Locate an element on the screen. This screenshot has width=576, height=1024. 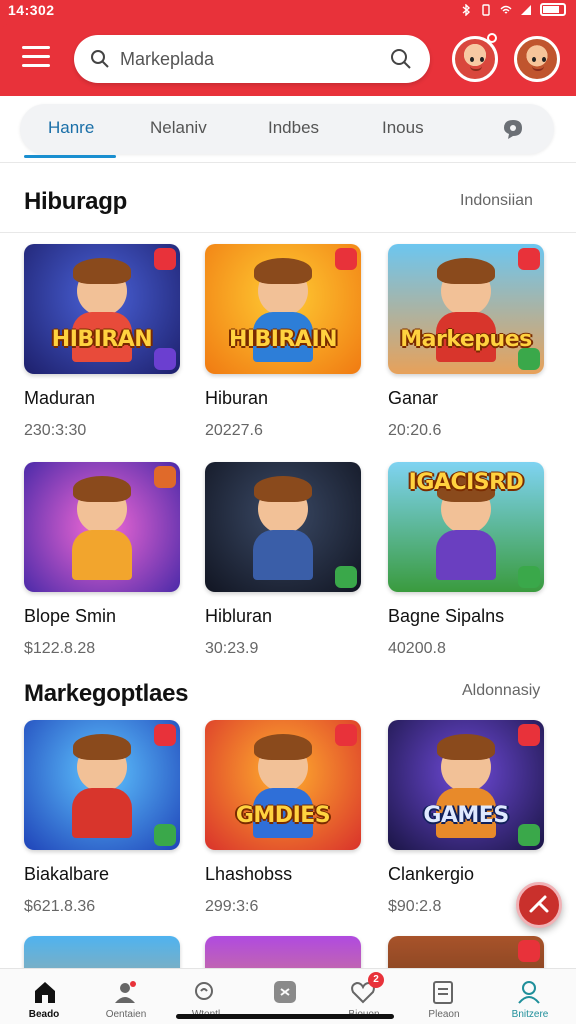
product-name: Maduran is located at coordinates (60, 398).